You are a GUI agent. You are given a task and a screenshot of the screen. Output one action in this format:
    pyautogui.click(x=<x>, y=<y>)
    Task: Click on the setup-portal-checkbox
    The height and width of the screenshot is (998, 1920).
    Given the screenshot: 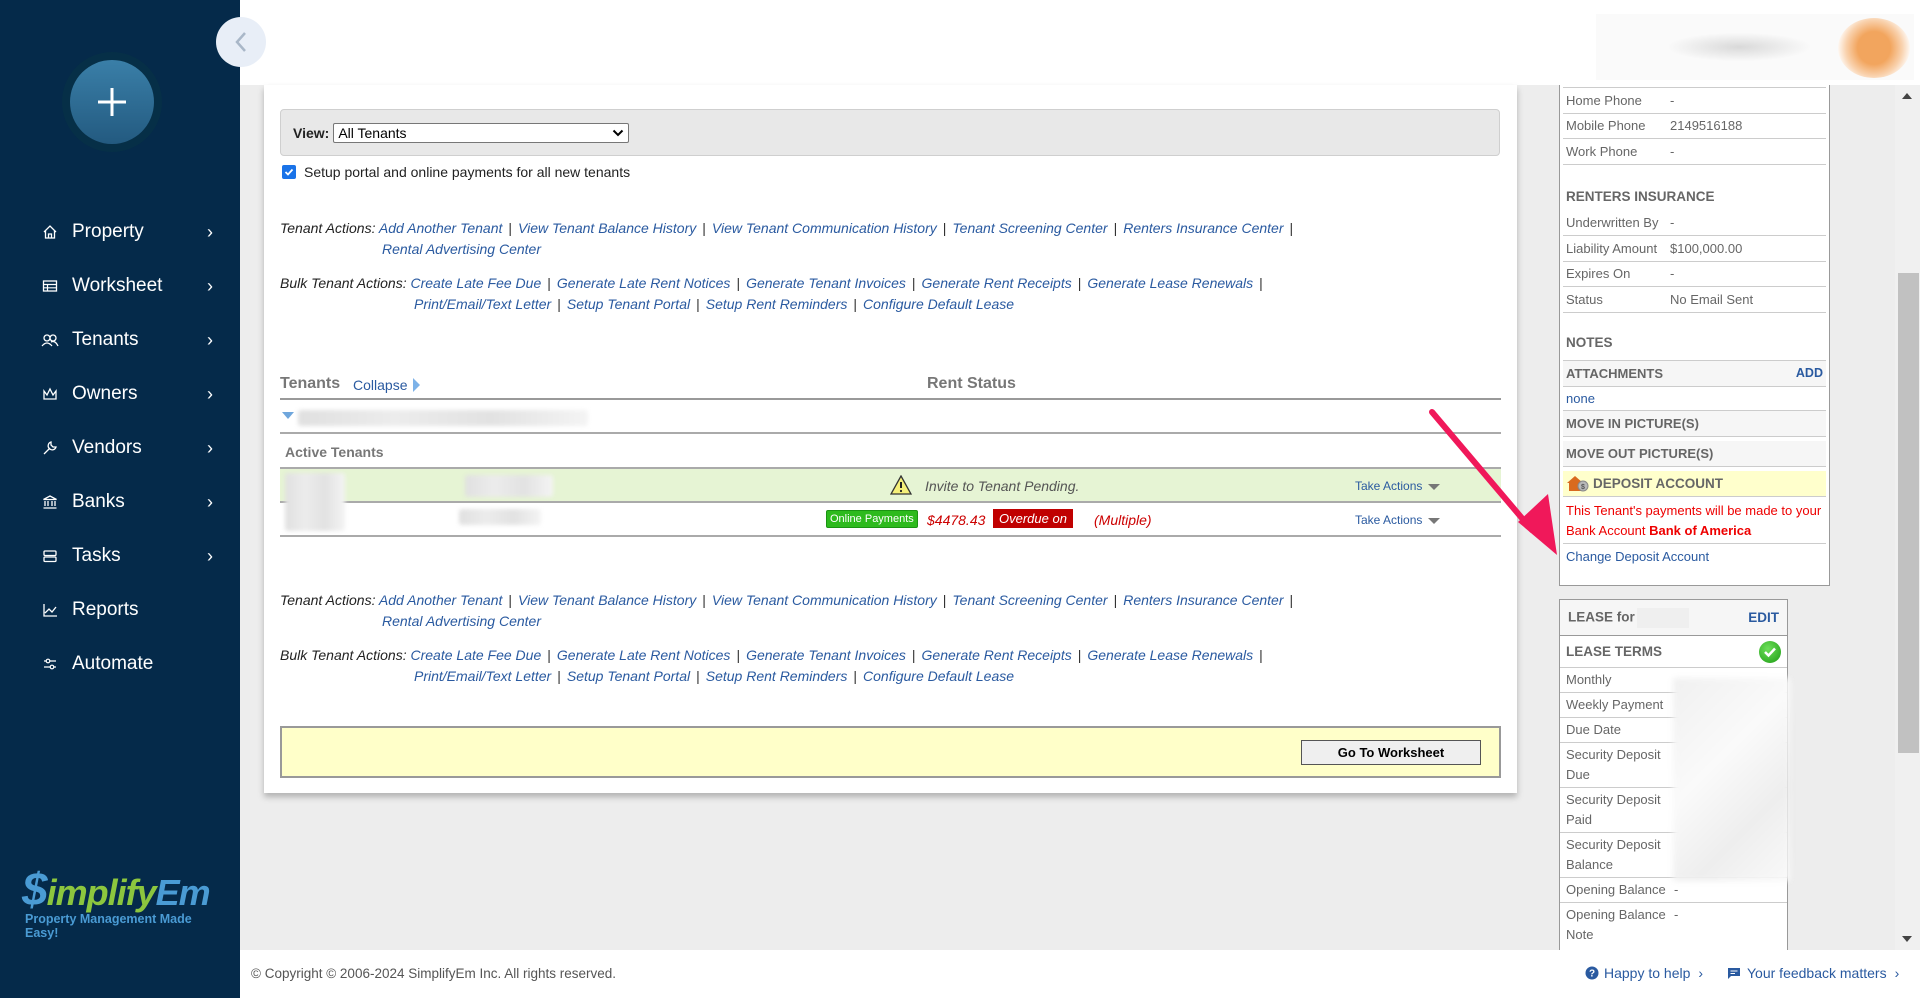 What is the action you would take?
    pyautogui.click(x=289, y=172)
    